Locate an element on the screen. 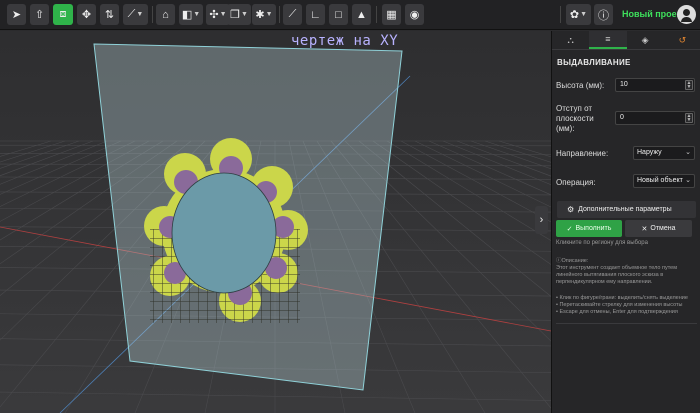  advanced-params-button: ⚙ Дополнительные параметры is located at coordinates (626, 209).